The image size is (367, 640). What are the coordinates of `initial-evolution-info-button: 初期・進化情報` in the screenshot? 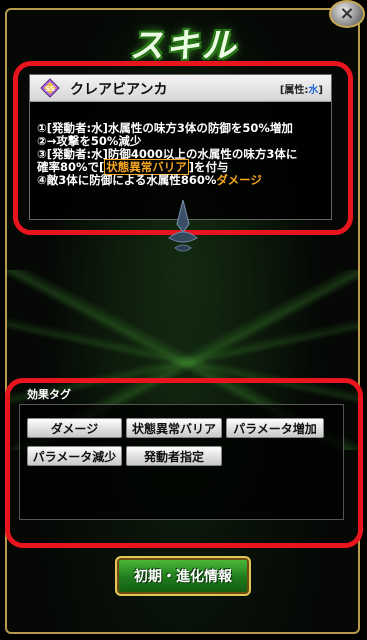 It's located at (183, 576).